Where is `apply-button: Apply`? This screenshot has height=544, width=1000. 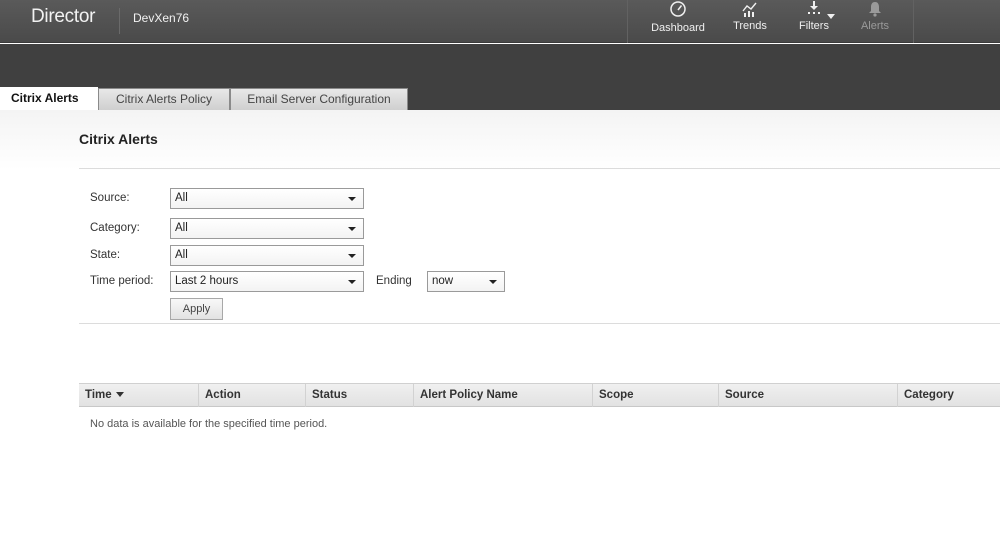 apply-button: Apply is located at coordinates (196, 309).